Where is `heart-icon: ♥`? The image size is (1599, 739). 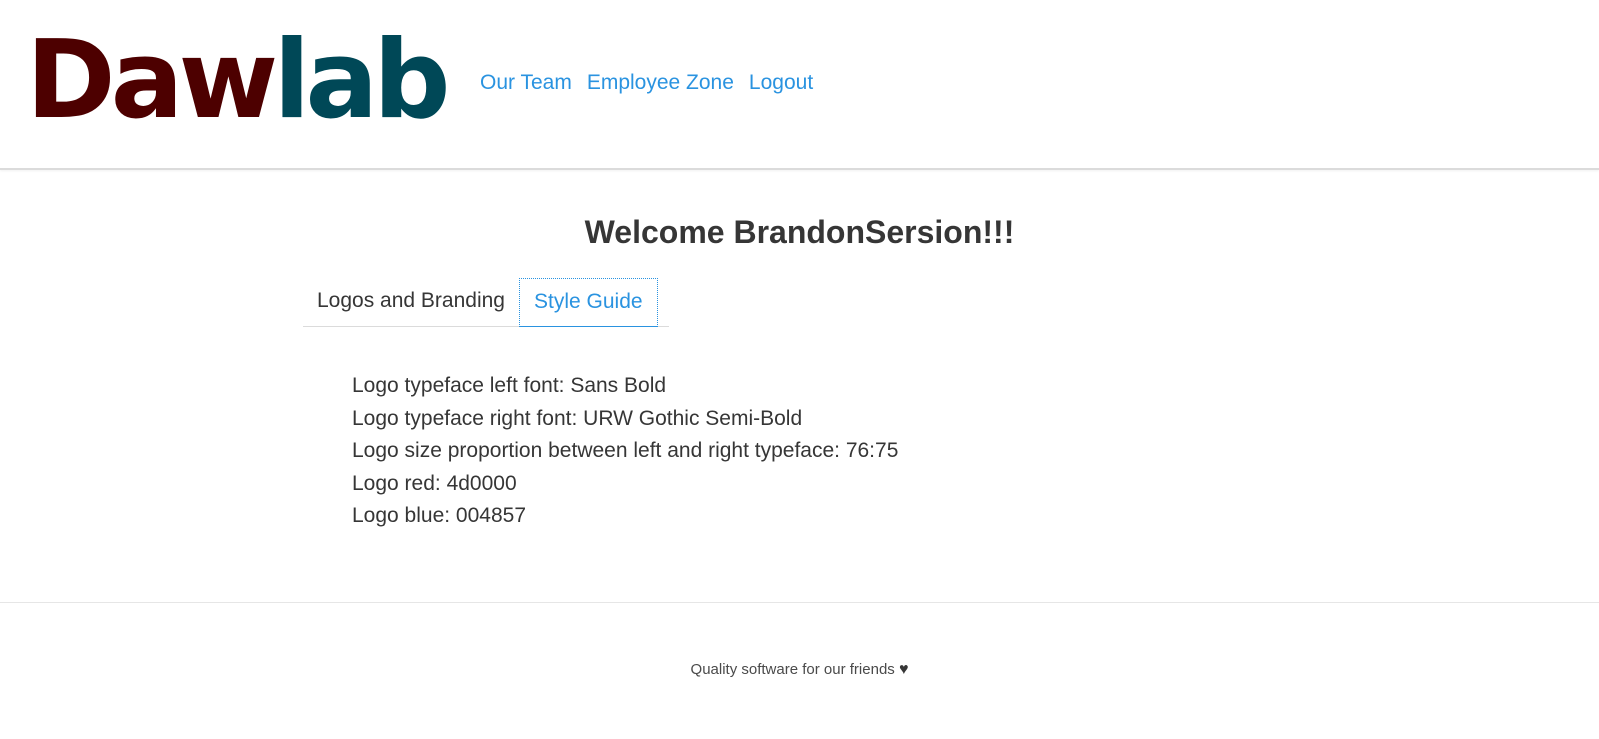
heart-icon: ♥ is located at coordinates (903, 669).